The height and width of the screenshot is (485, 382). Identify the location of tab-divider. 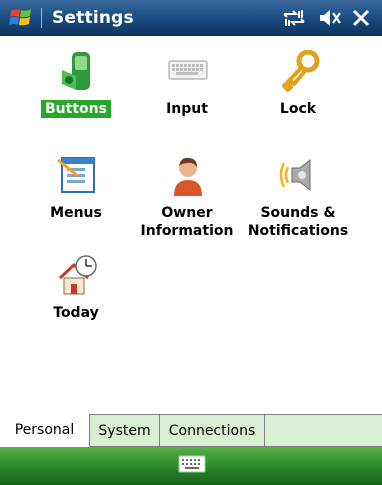
(323, 414).